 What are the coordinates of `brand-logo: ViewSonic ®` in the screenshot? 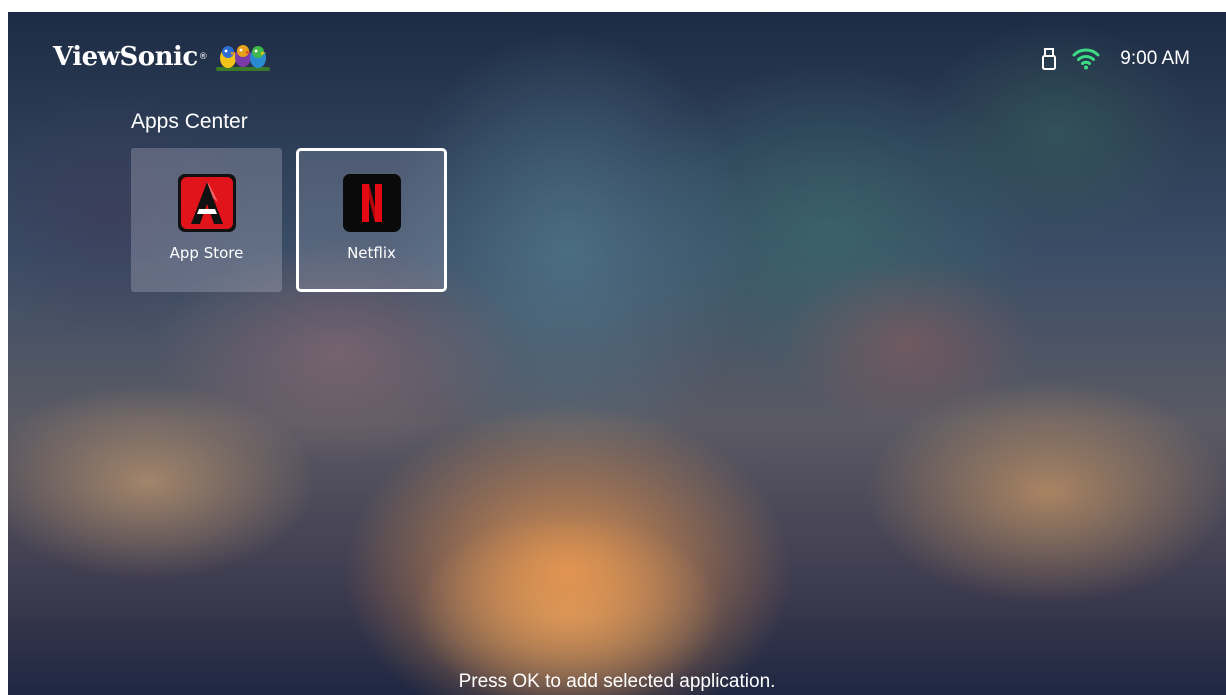 It's located at (162, 57).